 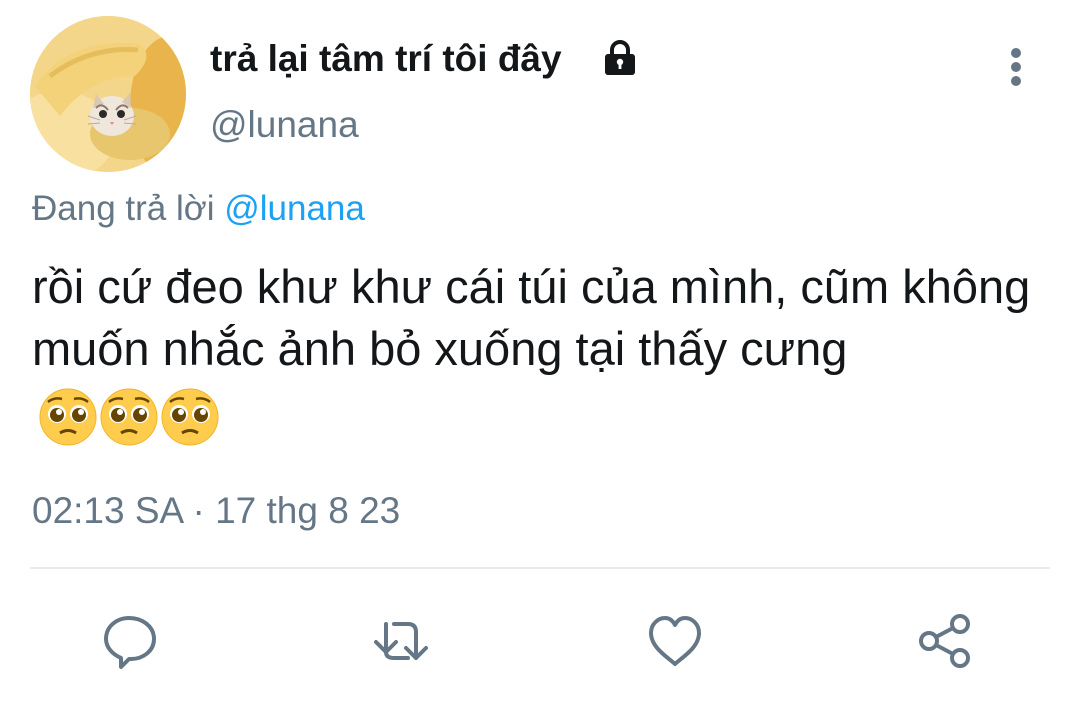 What do you see at coordinates (131, 641) in the screenshot?
I see `reply-icon` at bounding box center [131, 641].